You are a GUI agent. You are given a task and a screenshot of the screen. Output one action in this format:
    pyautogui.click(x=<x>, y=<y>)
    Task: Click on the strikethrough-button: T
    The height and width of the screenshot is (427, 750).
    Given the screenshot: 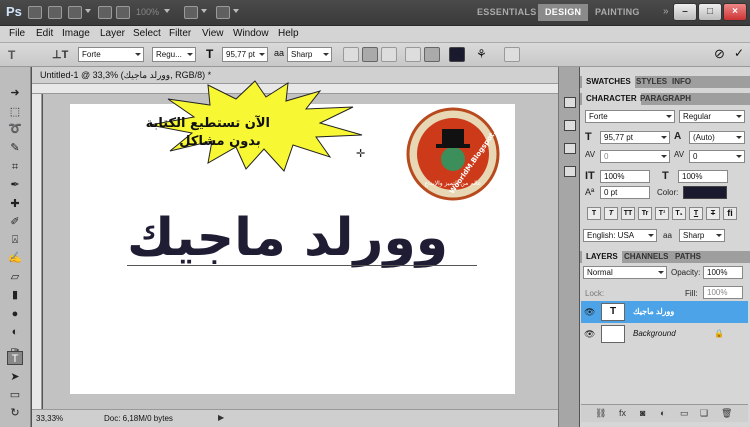 What is the action you would take?
    pyautogui.click(x=713, y=213)
    